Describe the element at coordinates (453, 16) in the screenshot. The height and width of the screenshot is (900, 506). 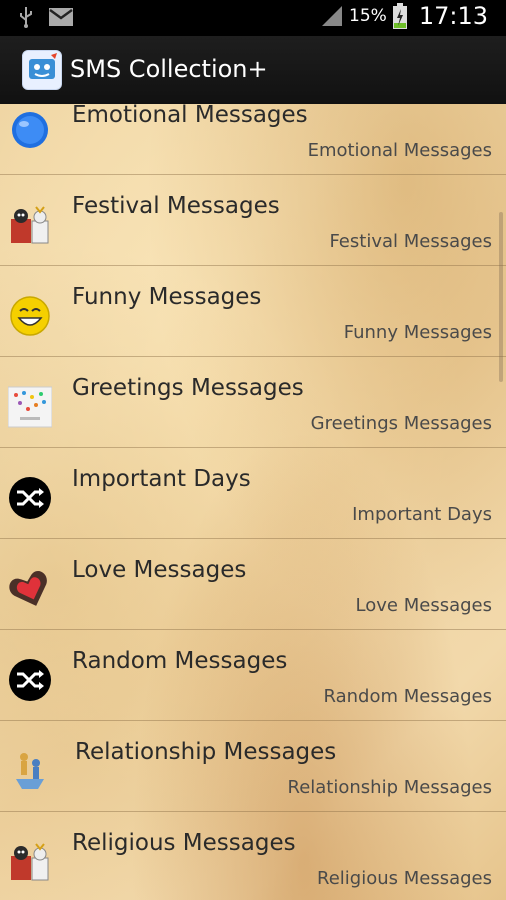
I see `clock: 17:13` at that location.